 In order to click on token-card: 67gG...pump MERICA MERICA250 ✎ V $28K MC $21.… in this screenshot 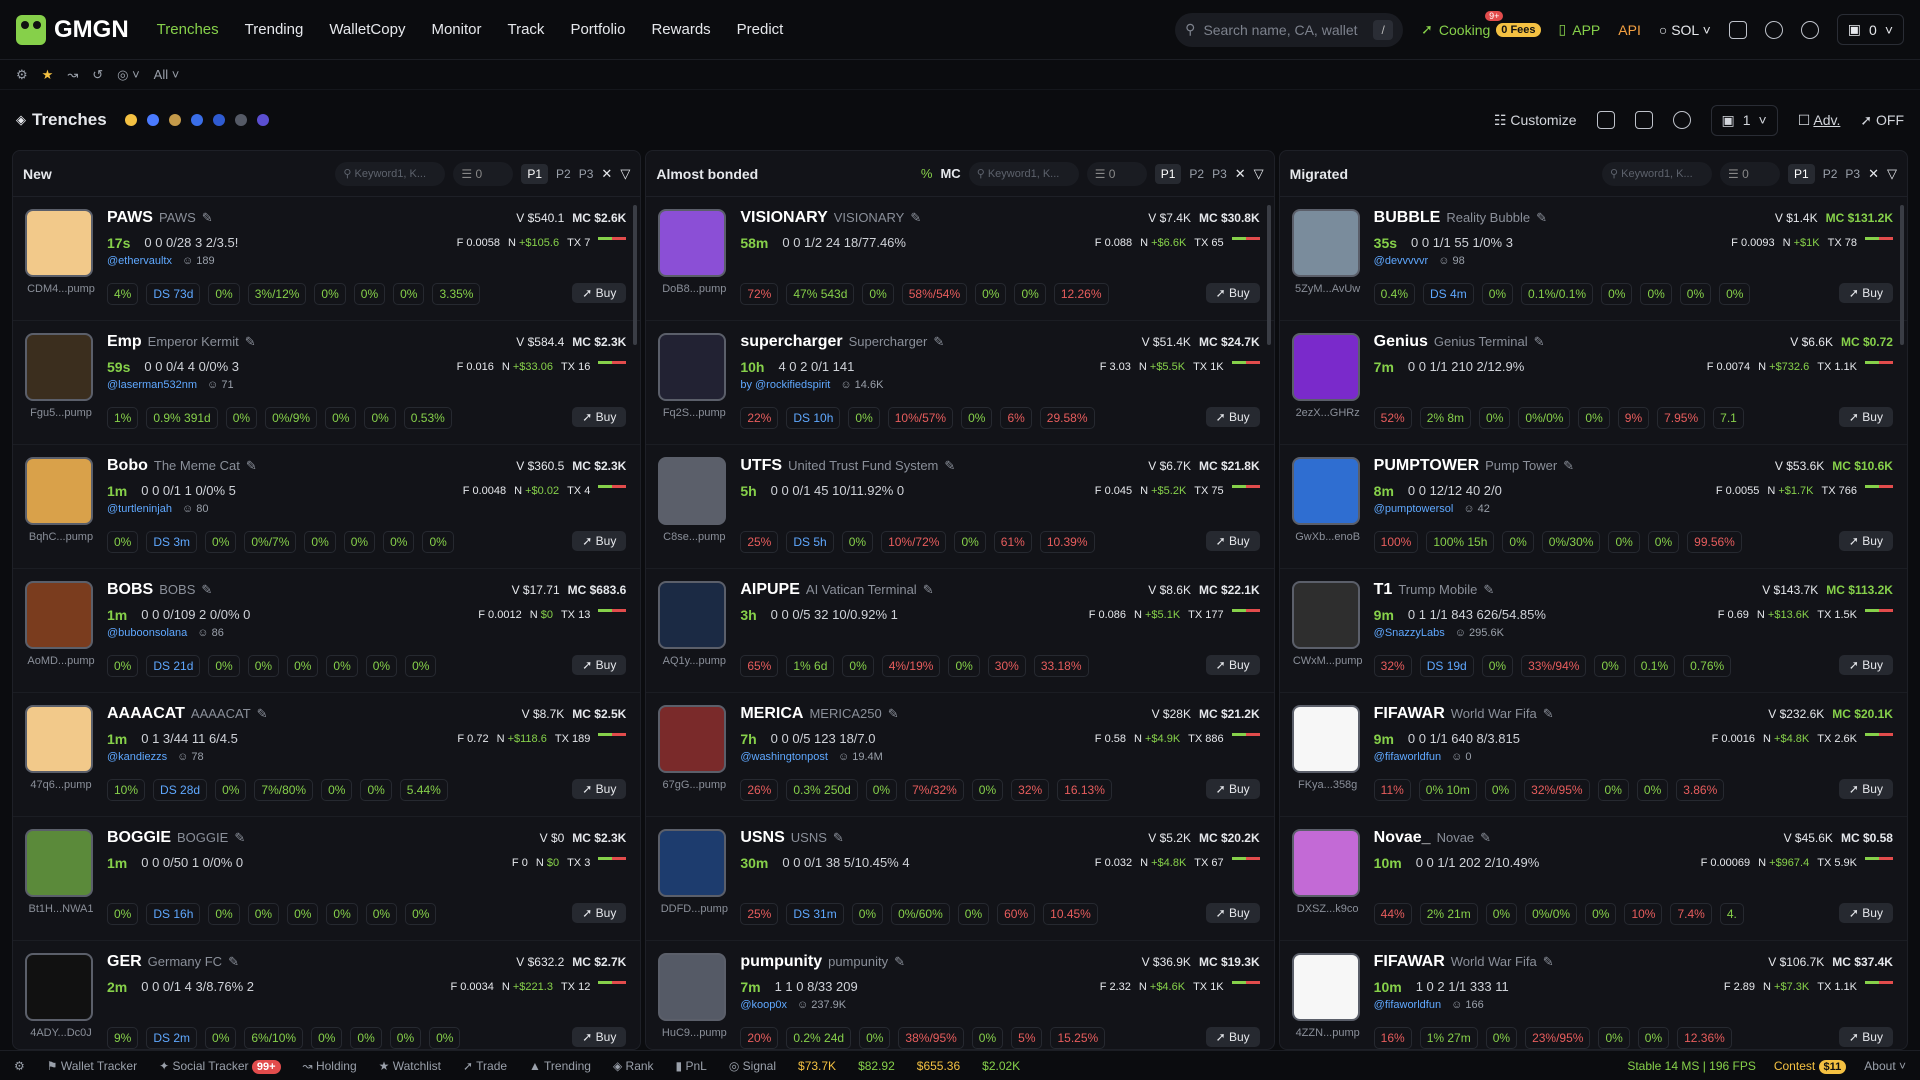, I will do `click(960, 755)`.